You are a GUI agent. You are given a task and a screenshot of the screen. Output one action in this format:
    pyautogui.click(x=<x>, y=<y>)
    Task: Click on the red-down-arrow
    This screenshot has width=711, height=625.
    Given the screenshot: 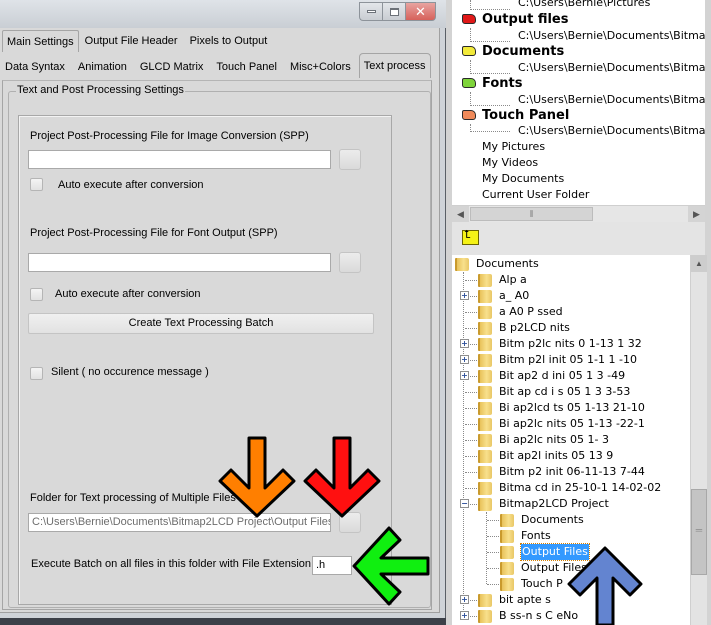 What is the action you would take?
    pyautogui.click(x=342, y=477)
    